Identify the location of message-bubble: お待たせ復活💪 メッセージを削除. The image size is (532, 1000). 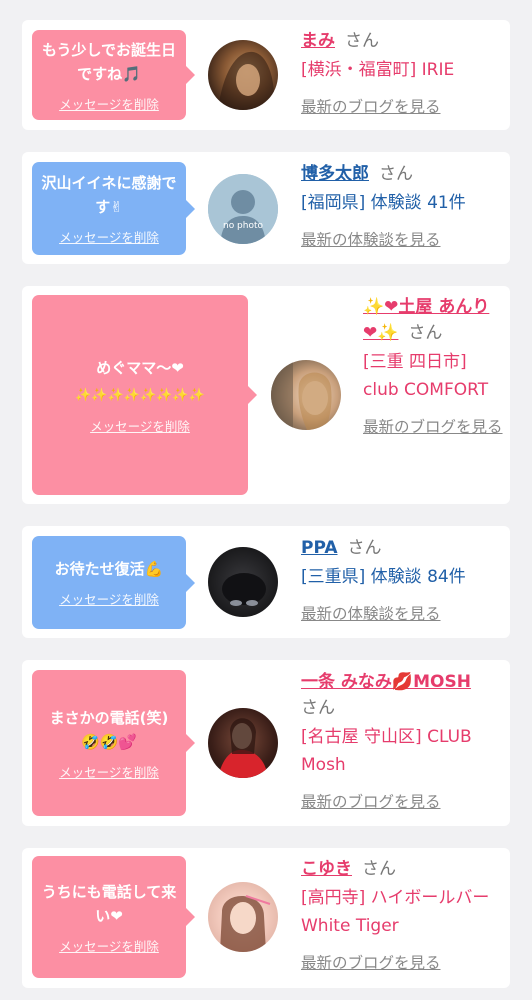
(113, 582).